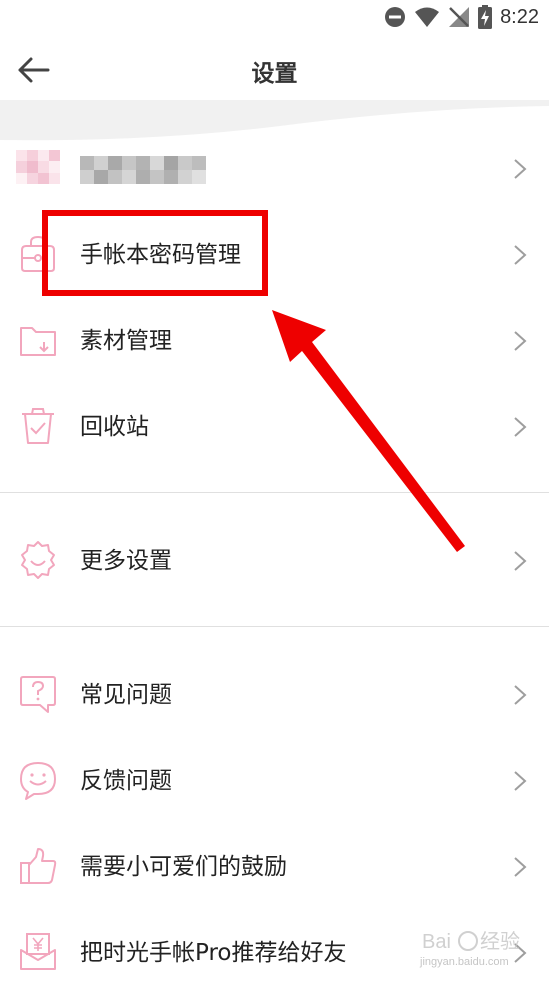 The width and height of the screenshot is (549, 996). What do you see at coordinates (464, 962) in the screenshot?
I see `watermark-text: jingyan.baidu.com` at bounding box center [464, 962].